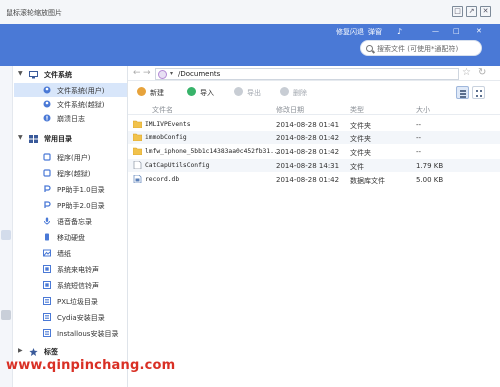  What do you see at coordinates (357, 110) in the screenshot?
I see `col-type: 类型` at bounding box center [357, 110].